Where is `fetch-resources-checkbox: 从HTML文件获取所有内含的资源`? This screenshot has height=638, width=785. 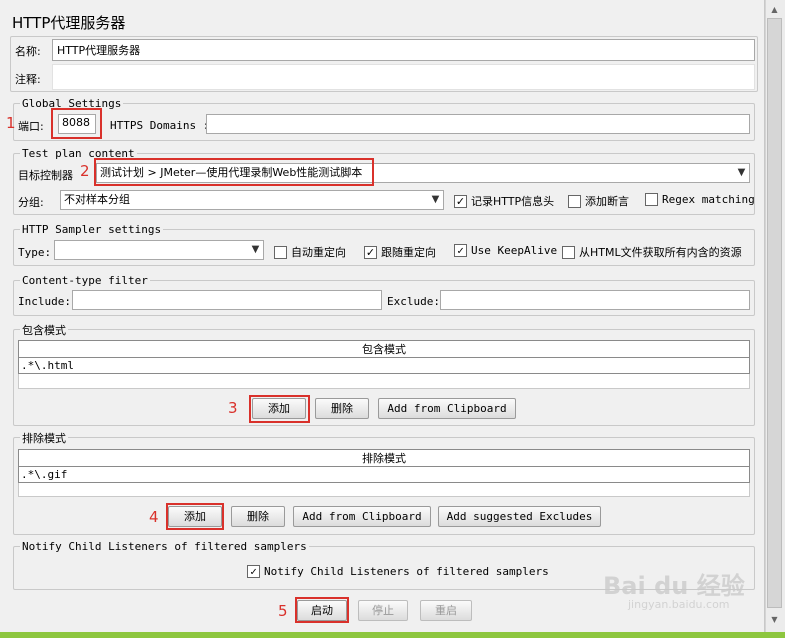 fetch-resources-checkbox: 从HTML文件获取所有内含的资源 is located at coordinates (652, 252).